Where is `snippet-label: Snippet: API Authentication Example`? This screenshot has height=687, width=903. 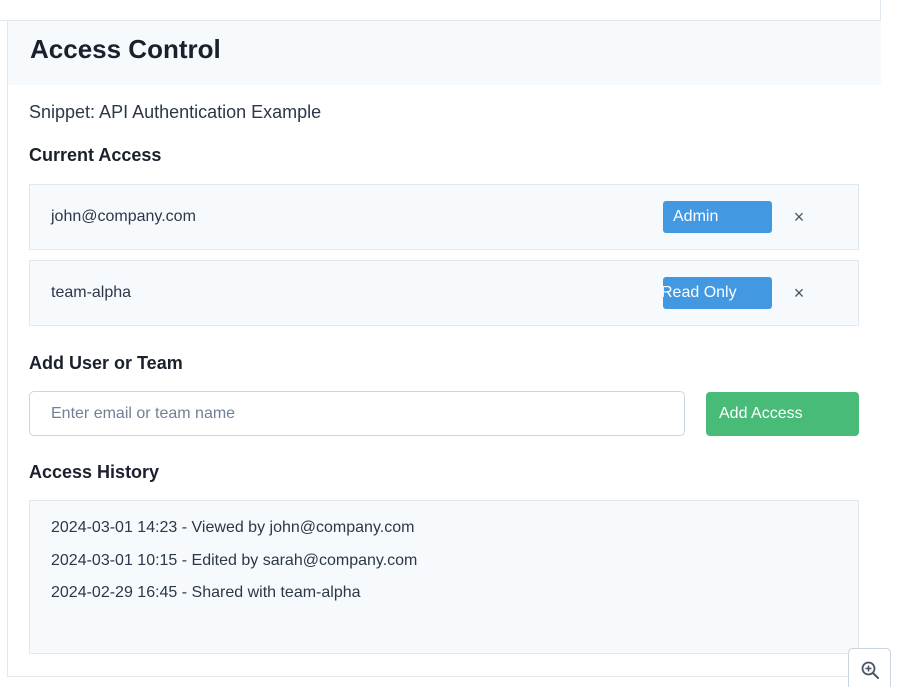
snippet-label: Snippet: API Authentication Example is located at coordinates (175, 112).